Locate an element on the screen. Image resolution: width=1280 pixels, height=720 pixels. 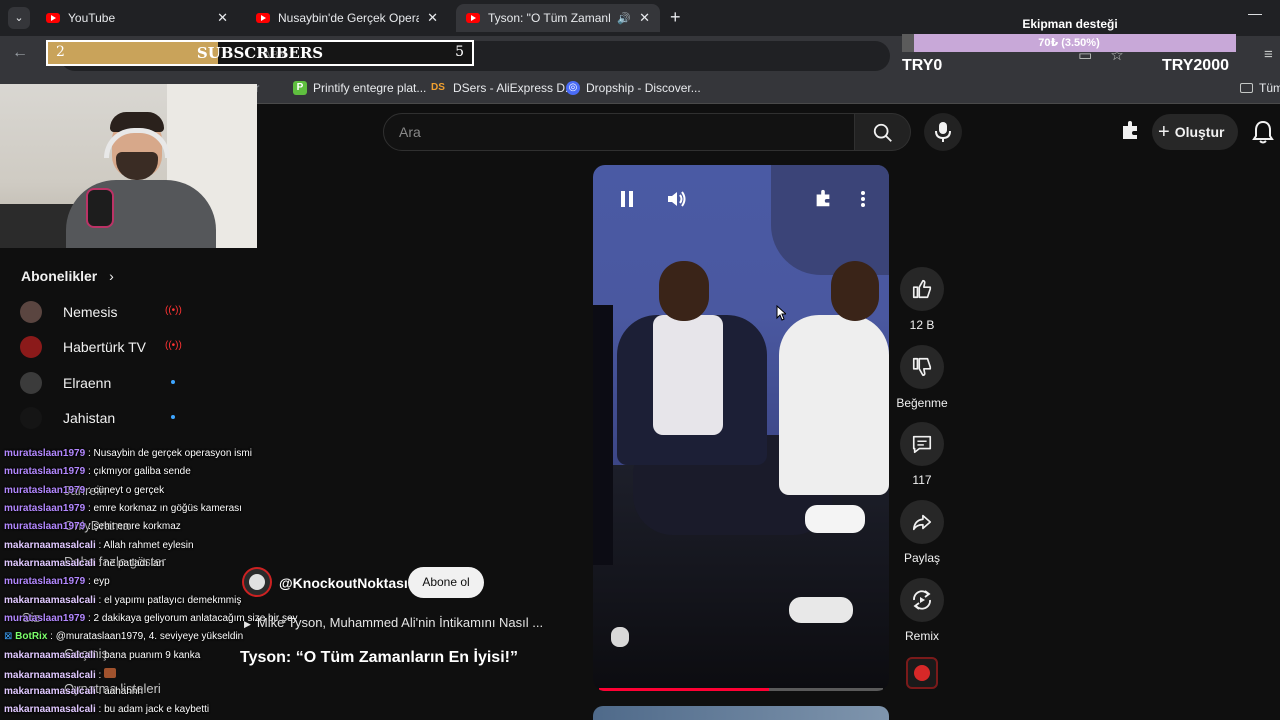
search-button is located at coordinates (883, 132).